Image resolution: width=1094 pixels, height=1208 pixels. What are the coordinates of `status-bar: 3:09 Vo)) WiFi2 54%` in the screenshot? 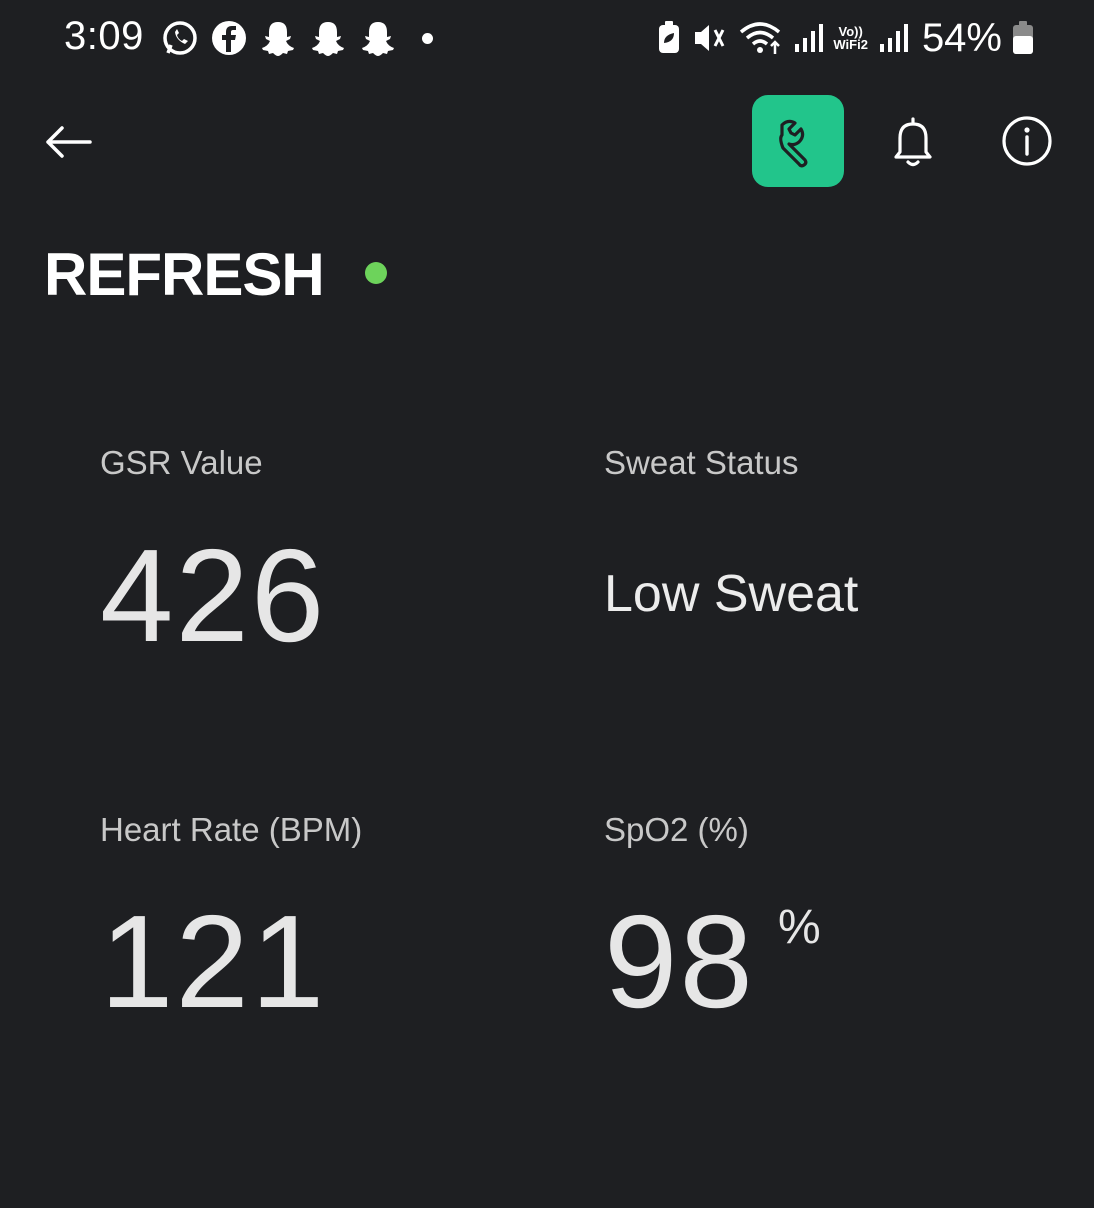 It's located at (547, 38).